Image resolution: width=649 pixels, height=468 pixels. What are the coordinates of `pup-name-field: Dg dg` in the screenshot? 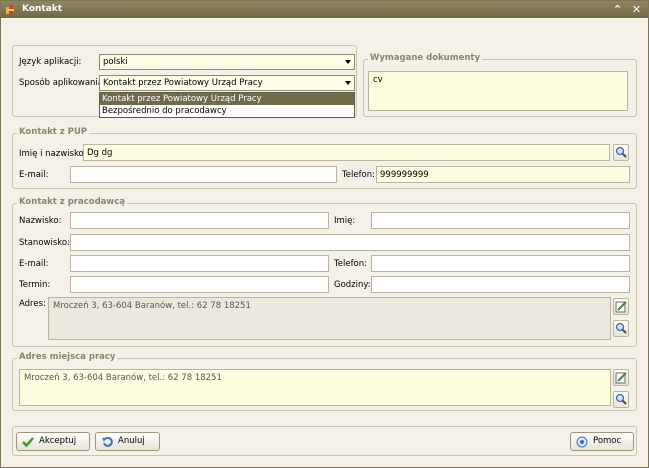 It's located at (346, 152).